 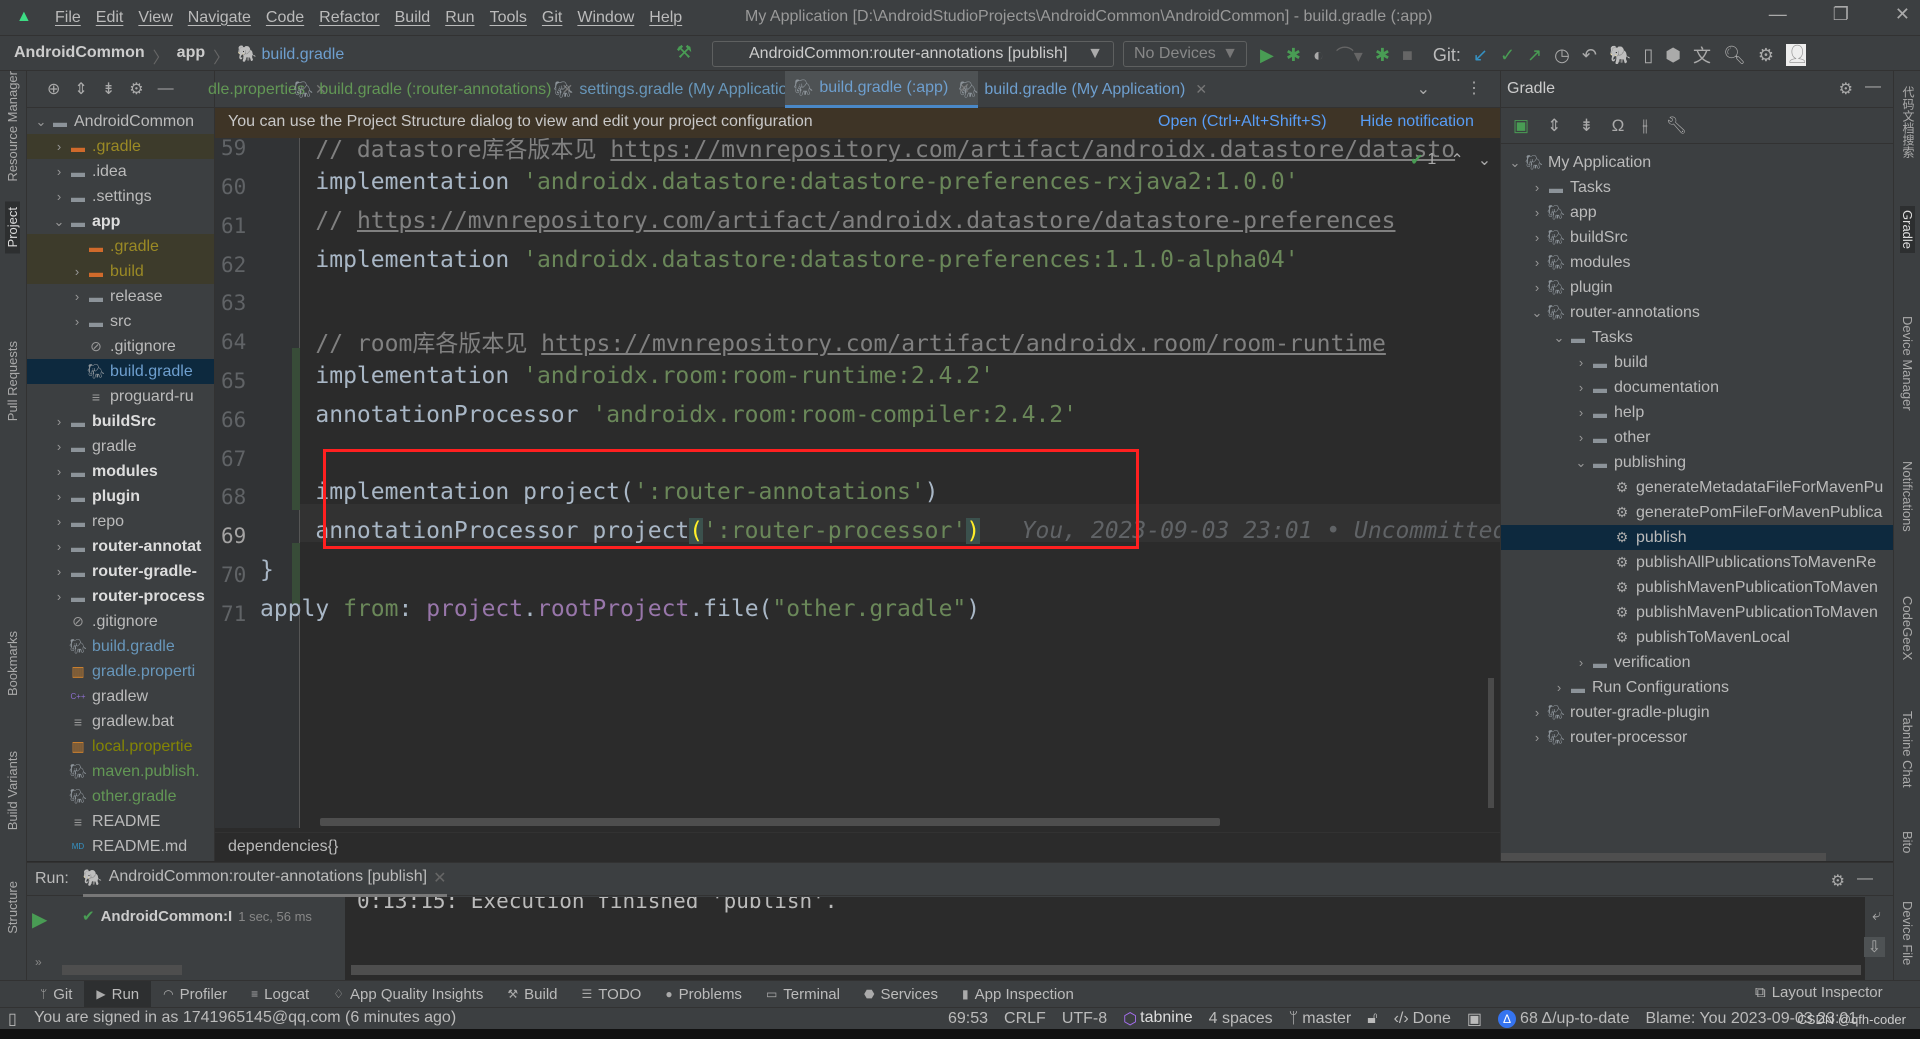 I want to click on expand-all-icon: ⇕, so click(x=1554, y=126).